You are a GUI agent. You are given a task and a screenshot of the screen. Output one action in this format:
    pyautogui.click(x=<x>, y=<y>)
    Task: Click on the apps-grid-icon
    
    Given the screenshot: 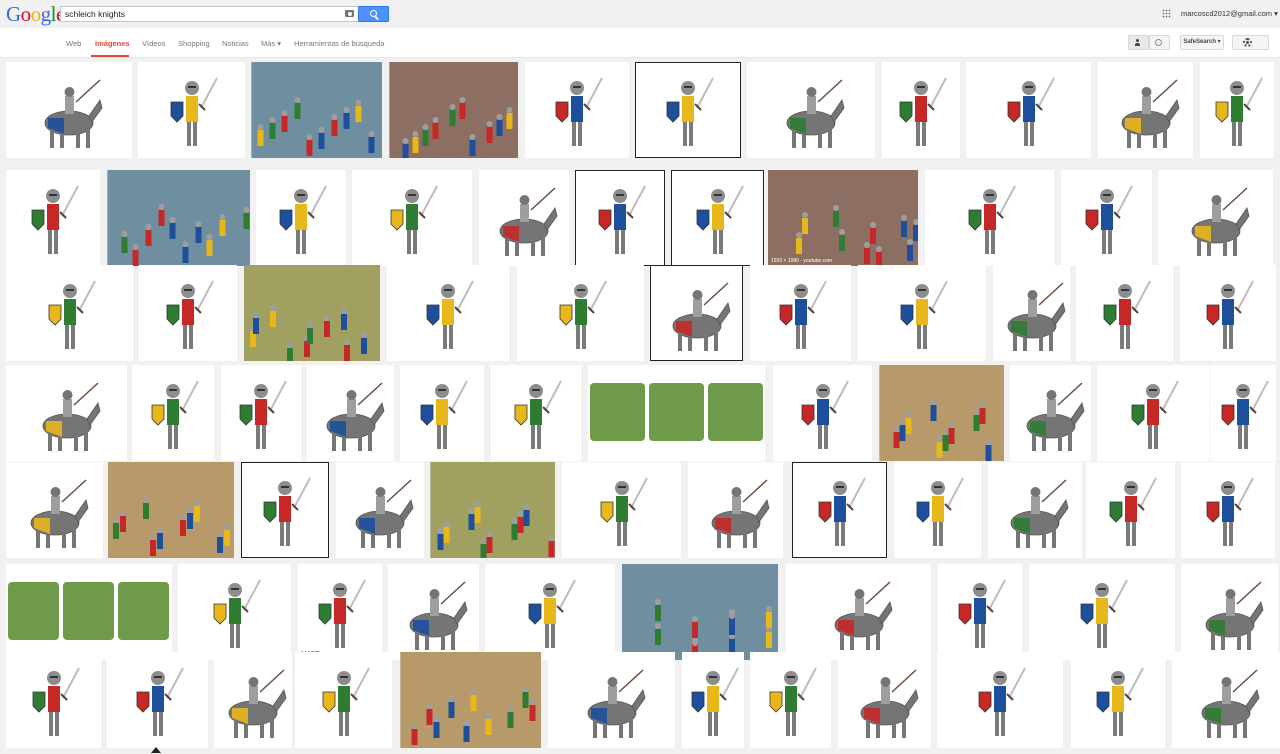 What is the action you would take?
    pyautogui.click(x=1166, y=13)
    